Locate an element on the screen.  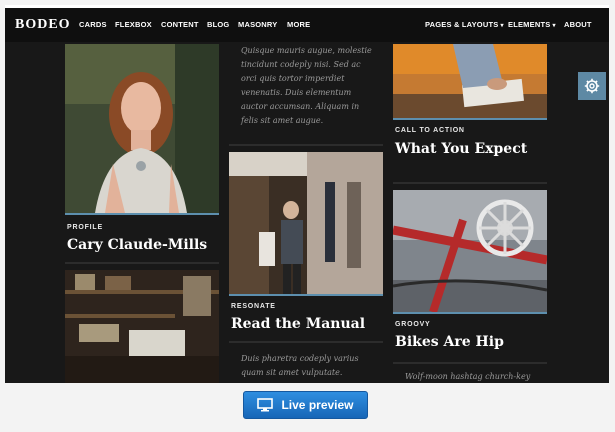
card-kicker: CALL TO ACTION is located at coordinates (430, 130).